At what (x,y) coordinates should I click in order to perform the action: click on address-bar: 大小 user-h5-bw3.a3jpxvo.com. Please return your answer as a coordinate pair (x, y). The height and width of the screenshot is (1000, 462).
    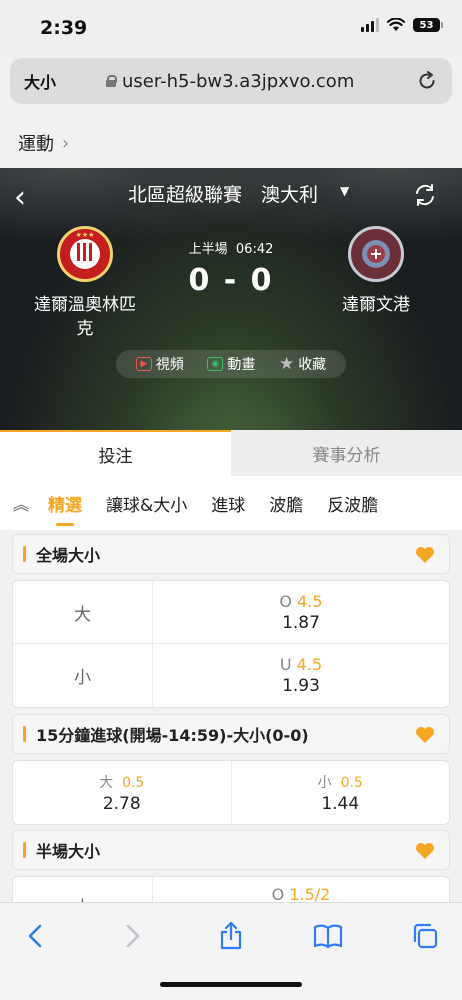
    Looking at the image, I should click on (231, 81).